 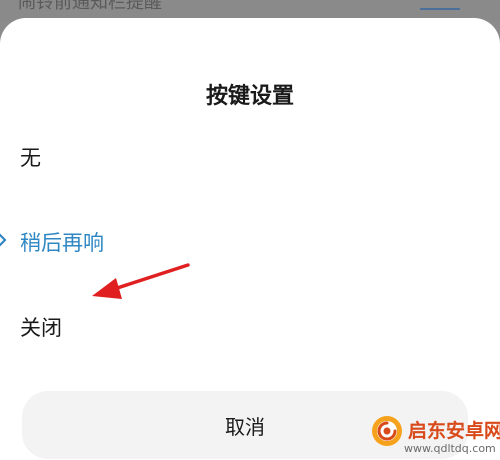 I want to click on option-close: 关闭, so click(x=41, y=327).